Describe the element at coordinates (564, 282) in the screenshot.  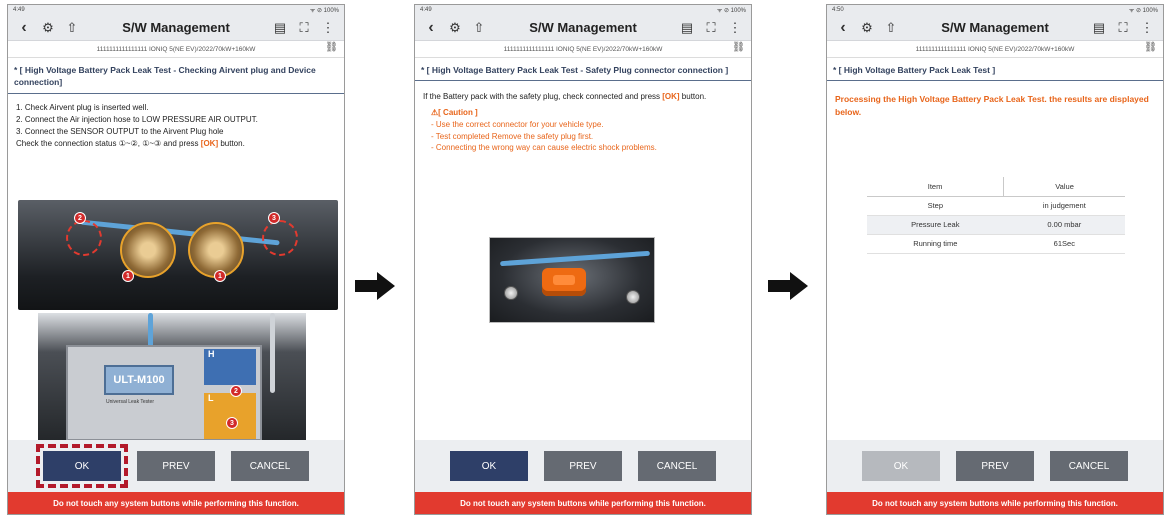
I see `safety-plug` at that location.